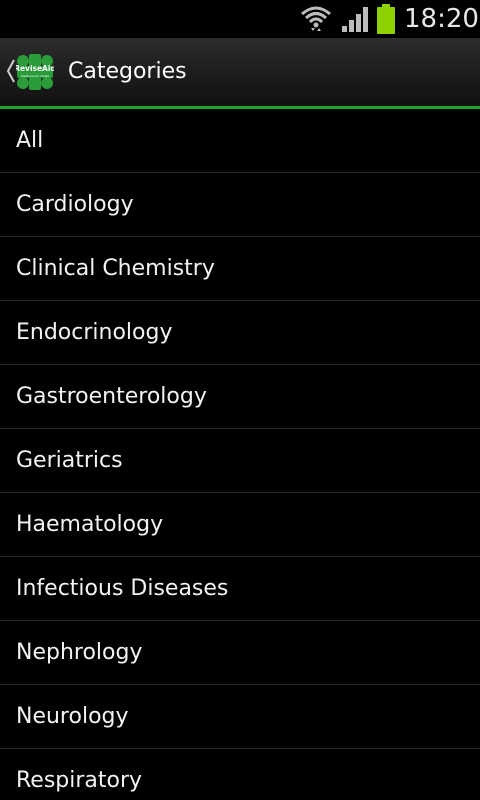 The height and width of the screenshot is (800, 480). I want to click on category-label: Endocrinology, so click(94, 332).